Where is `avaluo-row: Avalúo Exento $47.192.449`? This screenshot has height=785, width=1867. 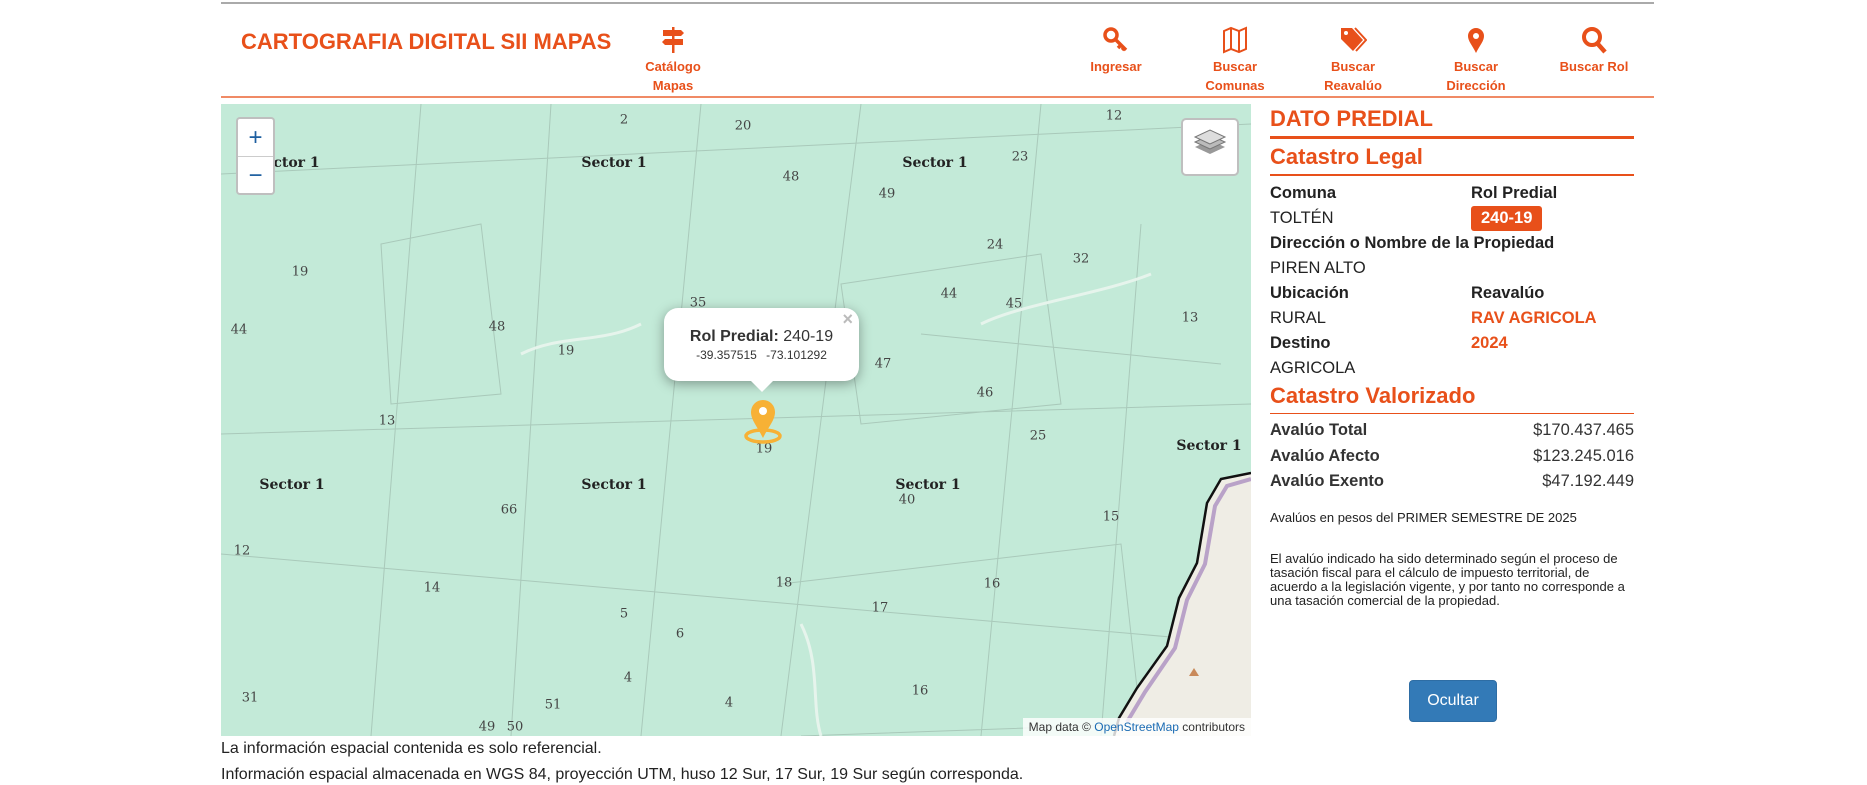 avaluo-row: Avalúo Exento $47.192.449 is located at coordinates (1452, 481).